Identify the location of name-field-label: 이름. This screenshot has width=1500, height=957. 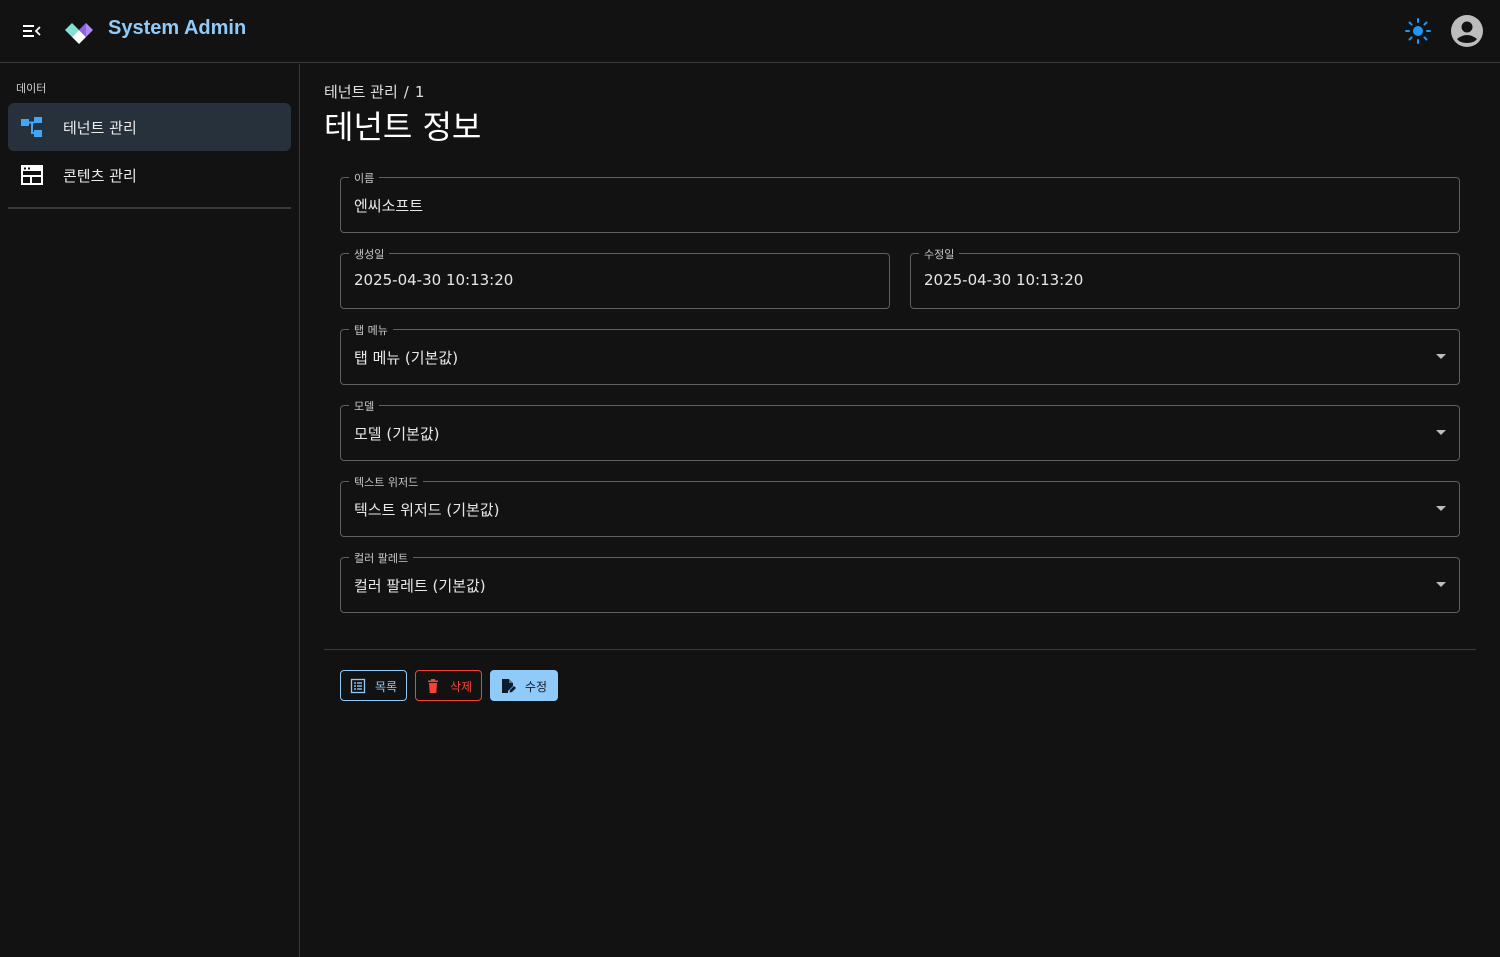
(364, 178).